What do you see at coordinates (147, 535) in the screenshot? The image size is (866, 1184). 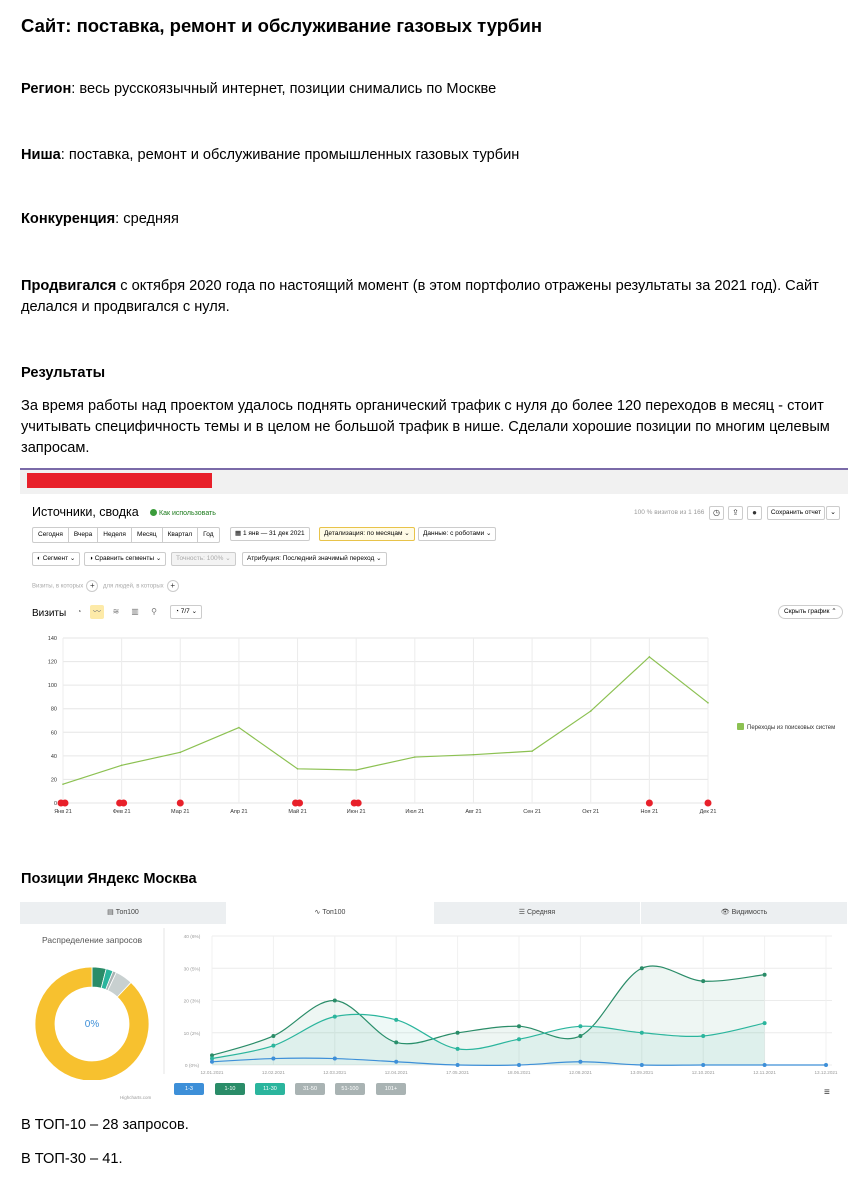 I see `period-tab-month: Месяц` at bounding box center [147, 535].